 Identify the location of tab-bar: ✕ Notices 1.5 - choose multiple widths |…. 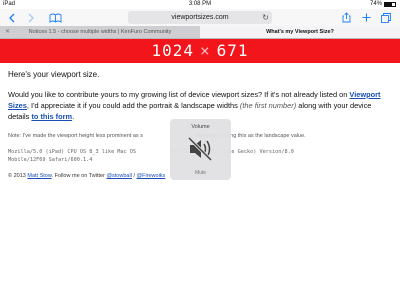
(200, 32).